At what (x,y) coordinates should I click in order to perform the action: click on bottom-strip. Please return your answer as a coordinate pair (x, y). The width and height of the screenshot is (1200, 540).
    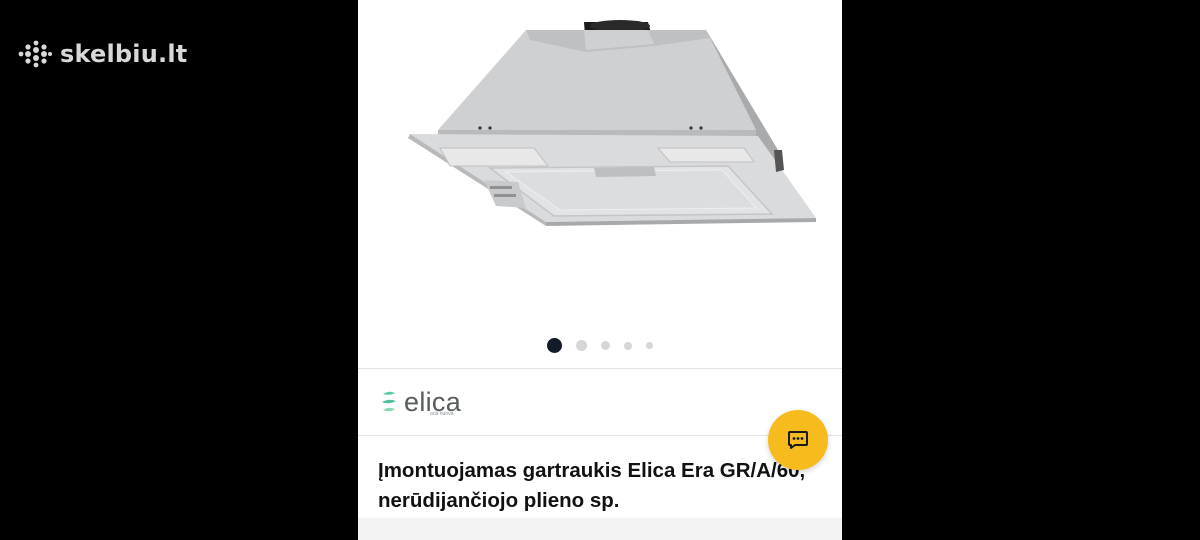
    Looking at the image, I should click on (600, 529).